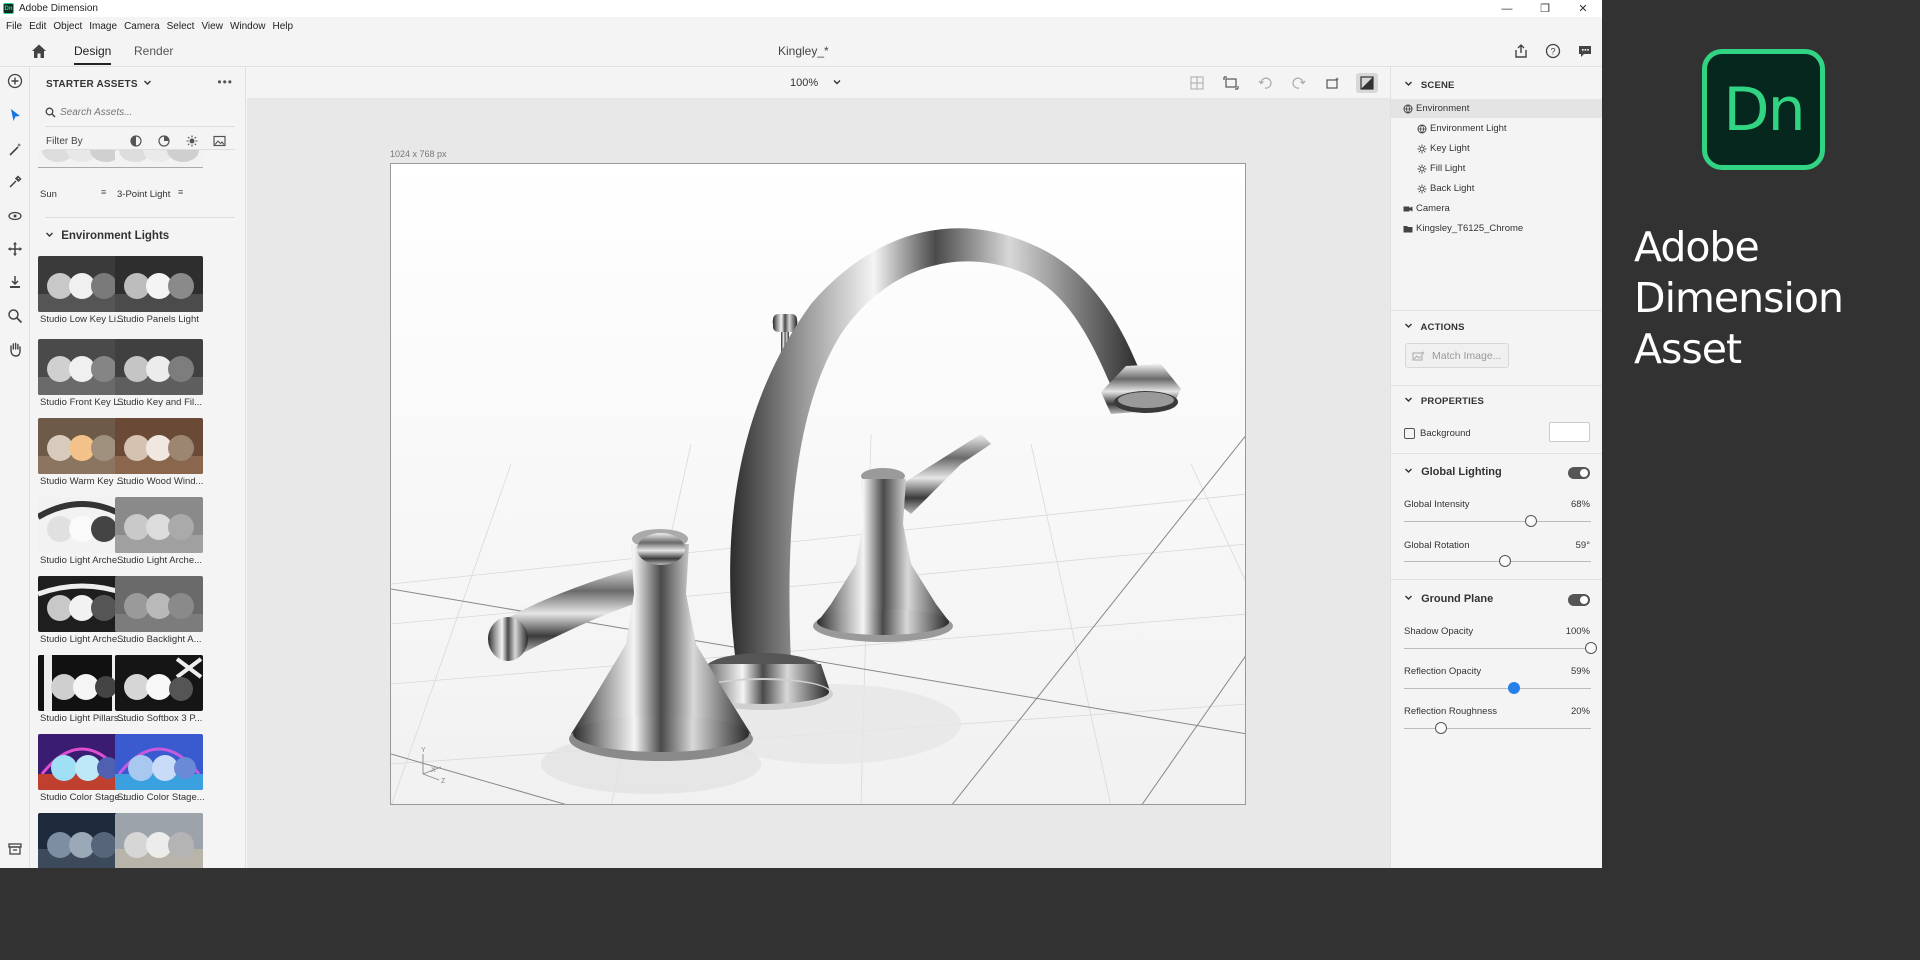  What do you see at coordinates (212, 26) in the screenshot?
I see `menu-view: View` at bounding box center [212, 26].